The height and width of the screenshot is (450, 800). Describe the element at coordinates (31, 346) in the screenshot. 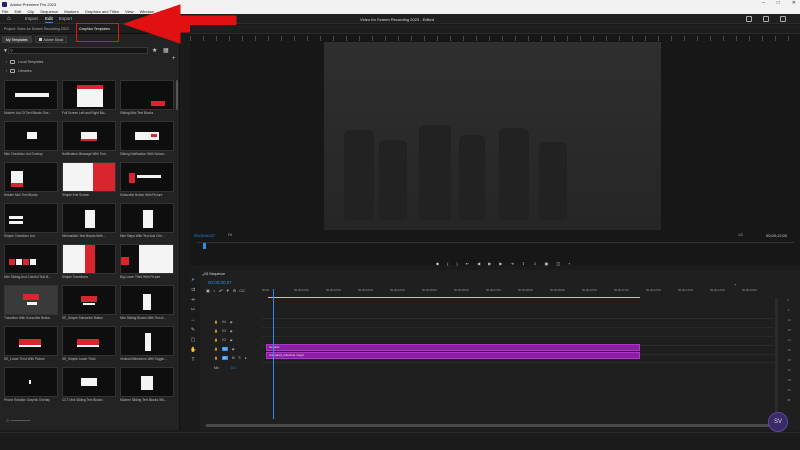

I see `template-card: SE_Lower Third With Picture` at that location.